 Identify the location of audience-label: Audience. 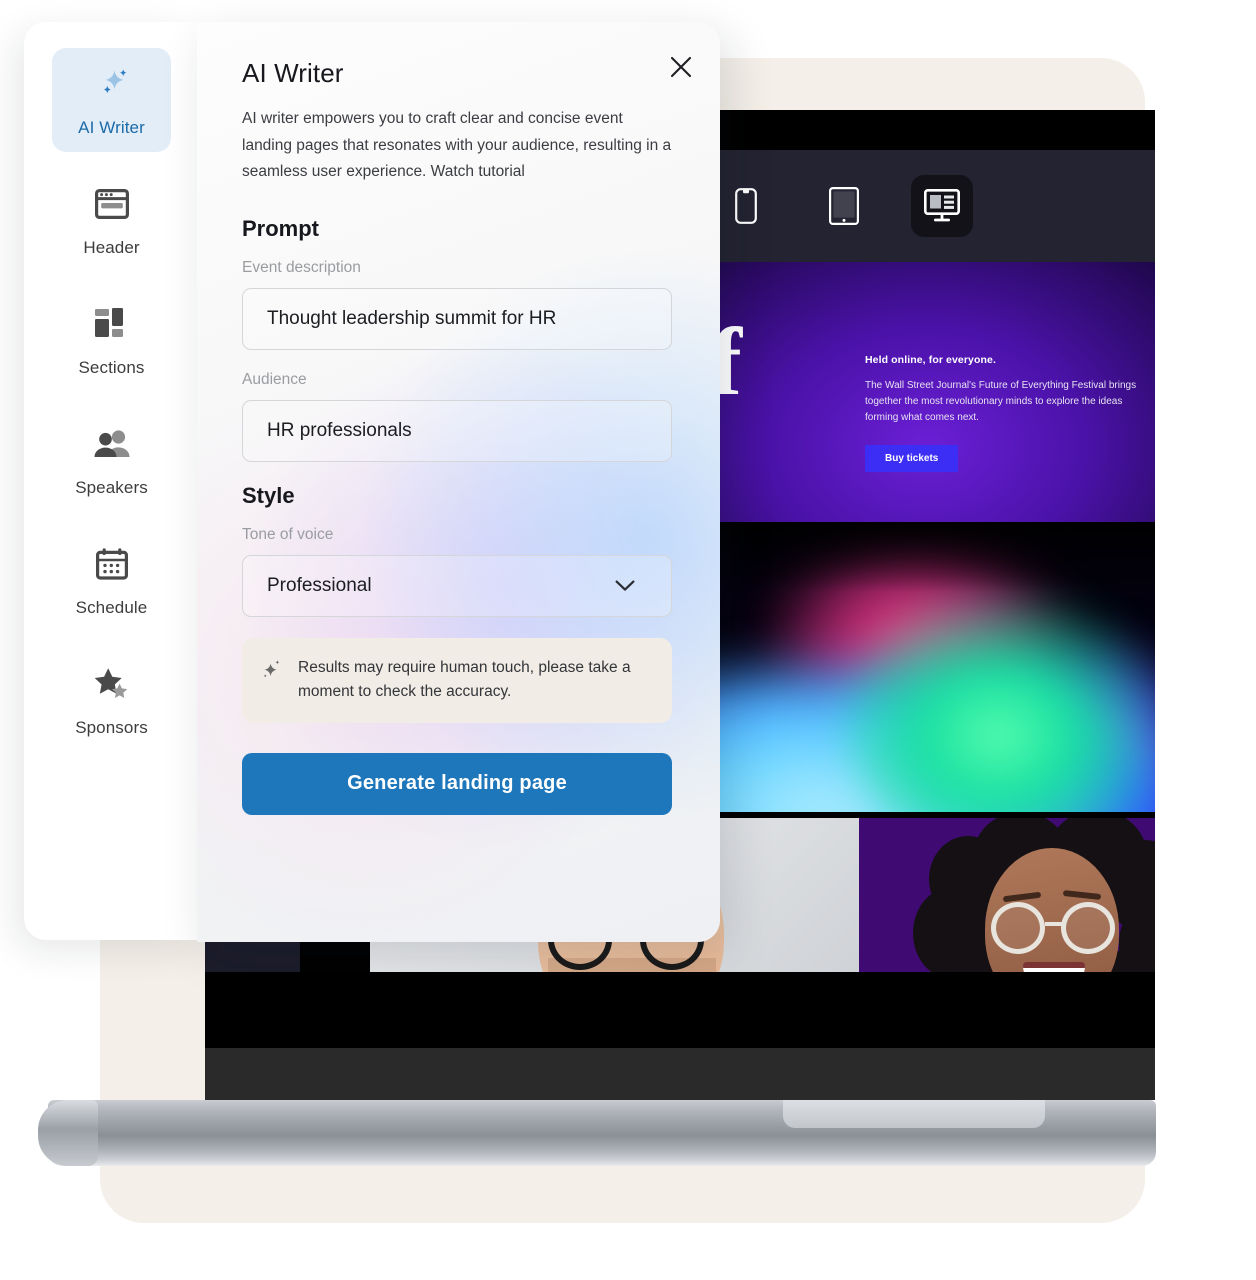
(274, 379).